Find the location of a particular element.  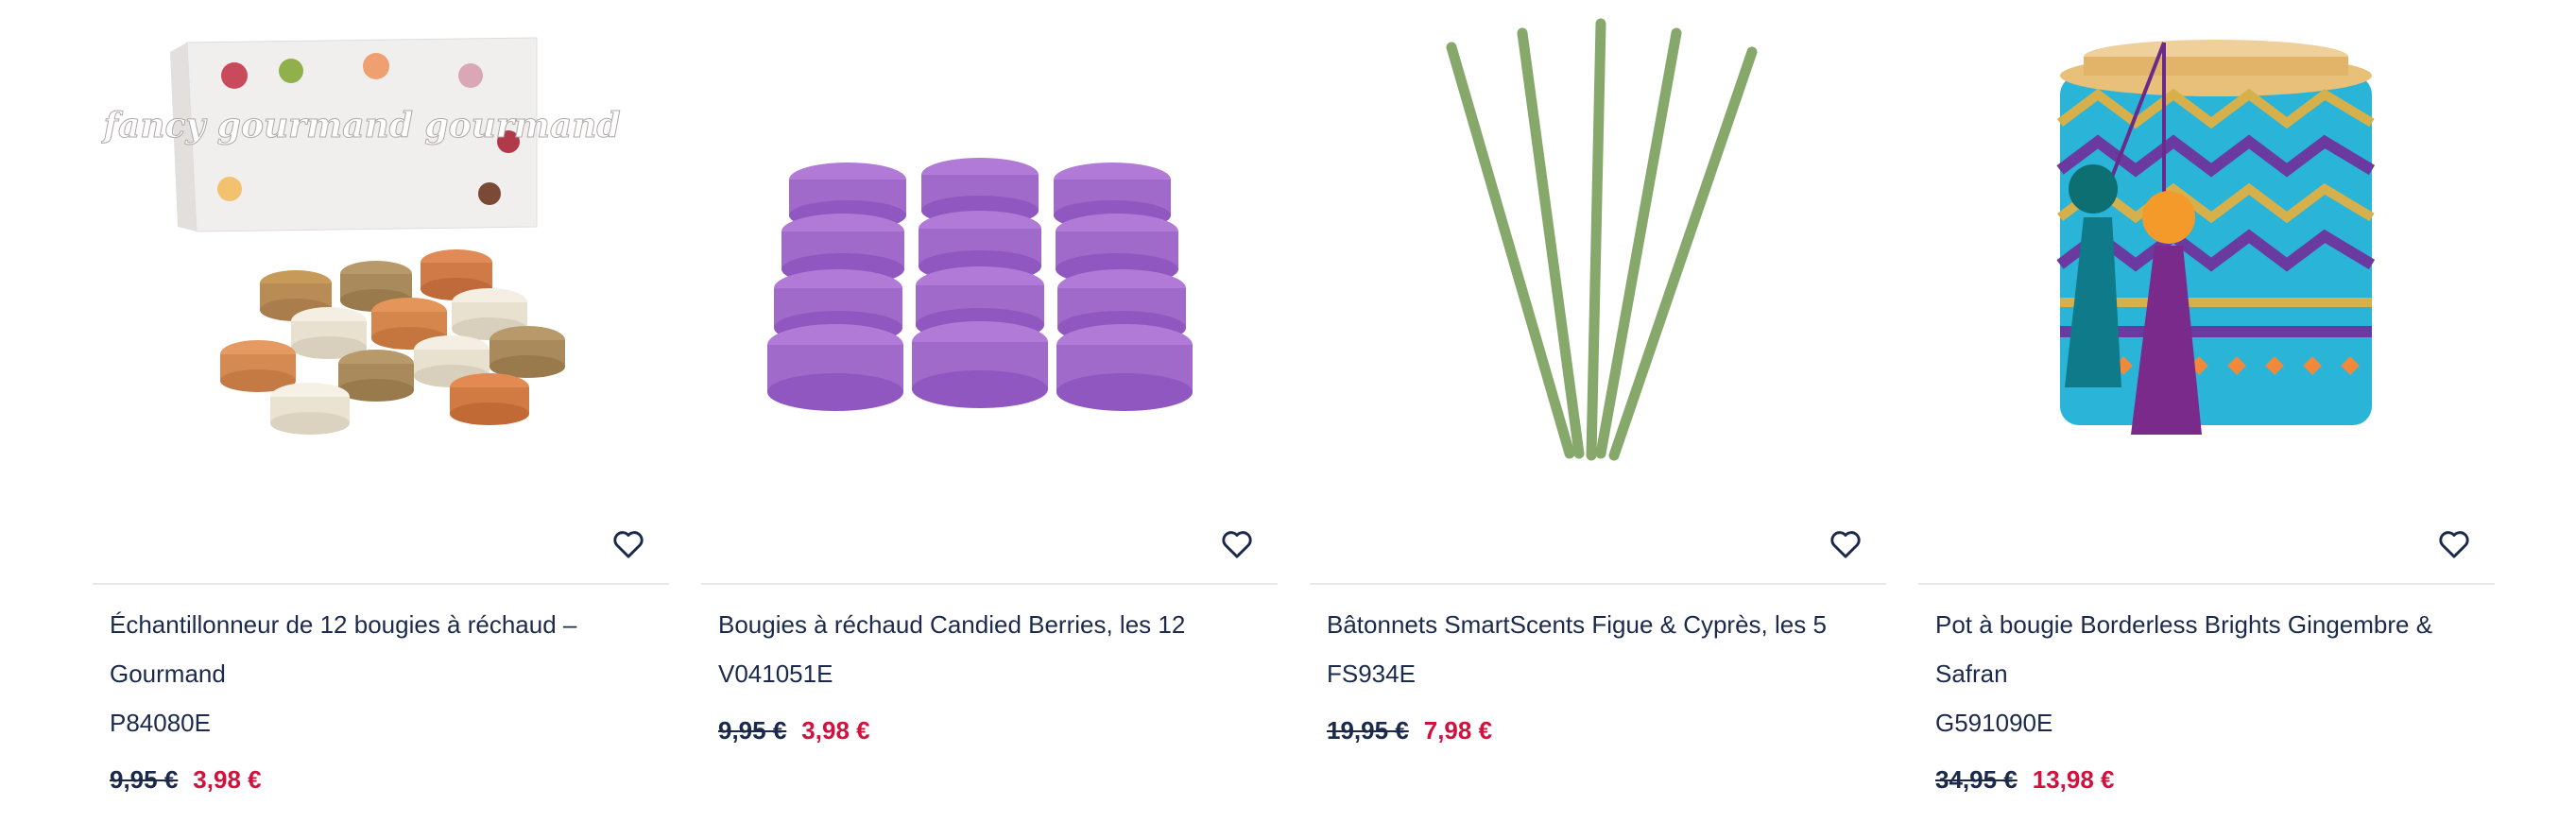

product-code: FS934E is located at coordinates (1371, 673).